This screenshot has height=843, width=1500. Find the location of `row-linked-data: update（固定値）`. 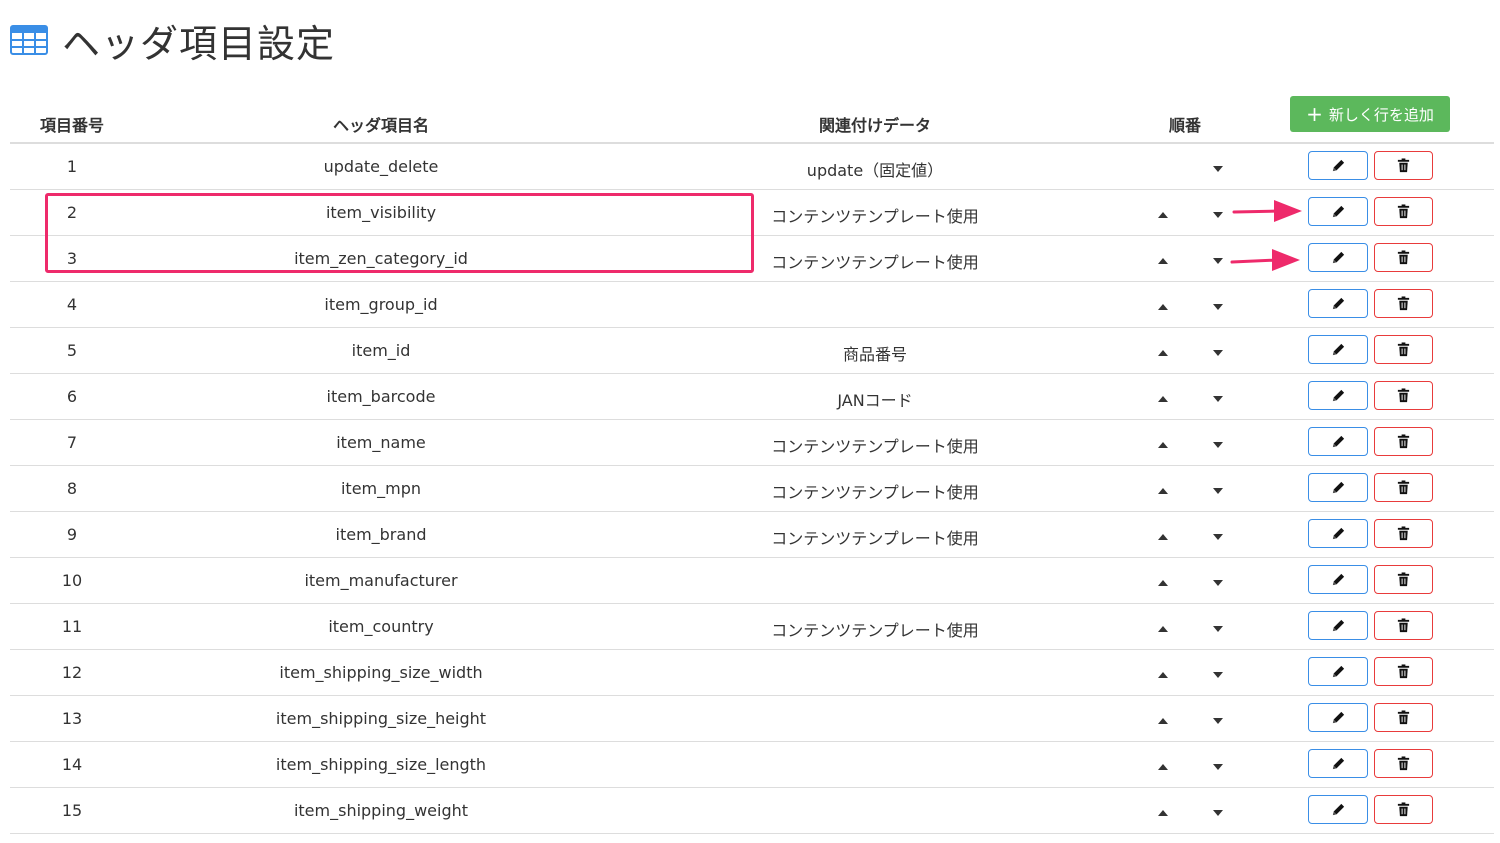

row-linked-data: update（固定値） is located at coordinates (875, 170).